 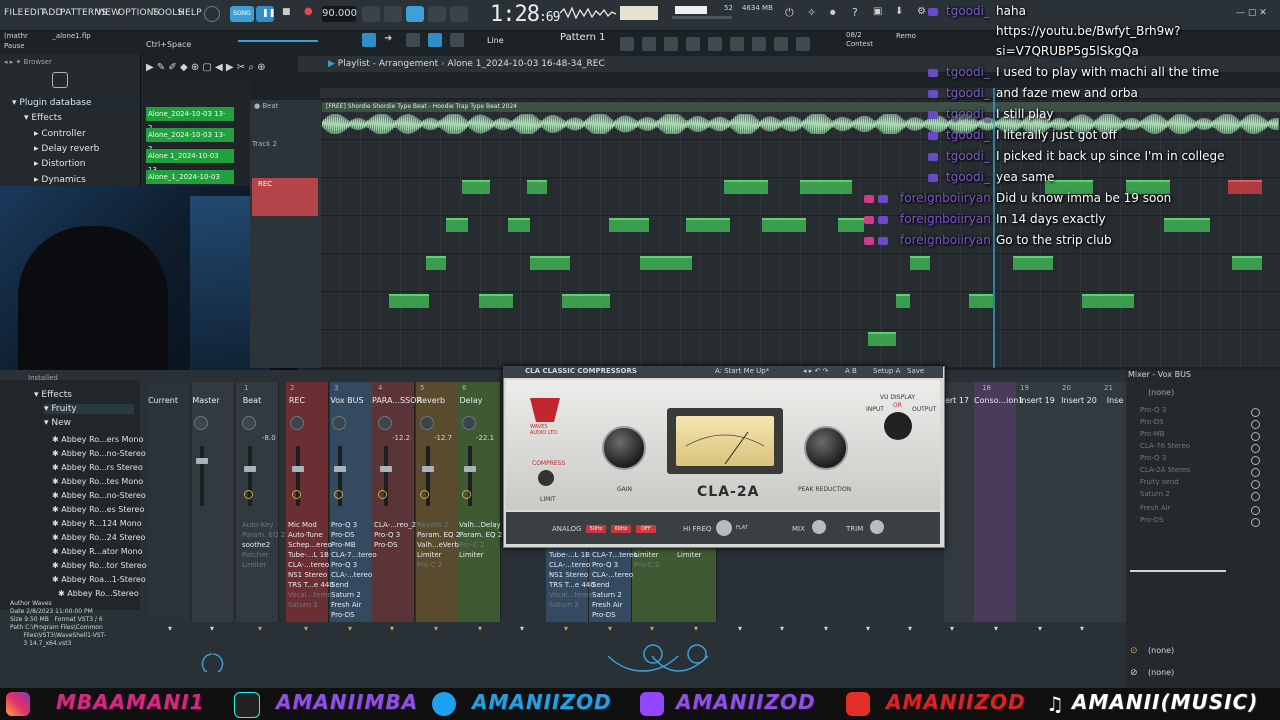 I want to click on fx-slot: CLA-7...tereo, so click(x=615, y=555).